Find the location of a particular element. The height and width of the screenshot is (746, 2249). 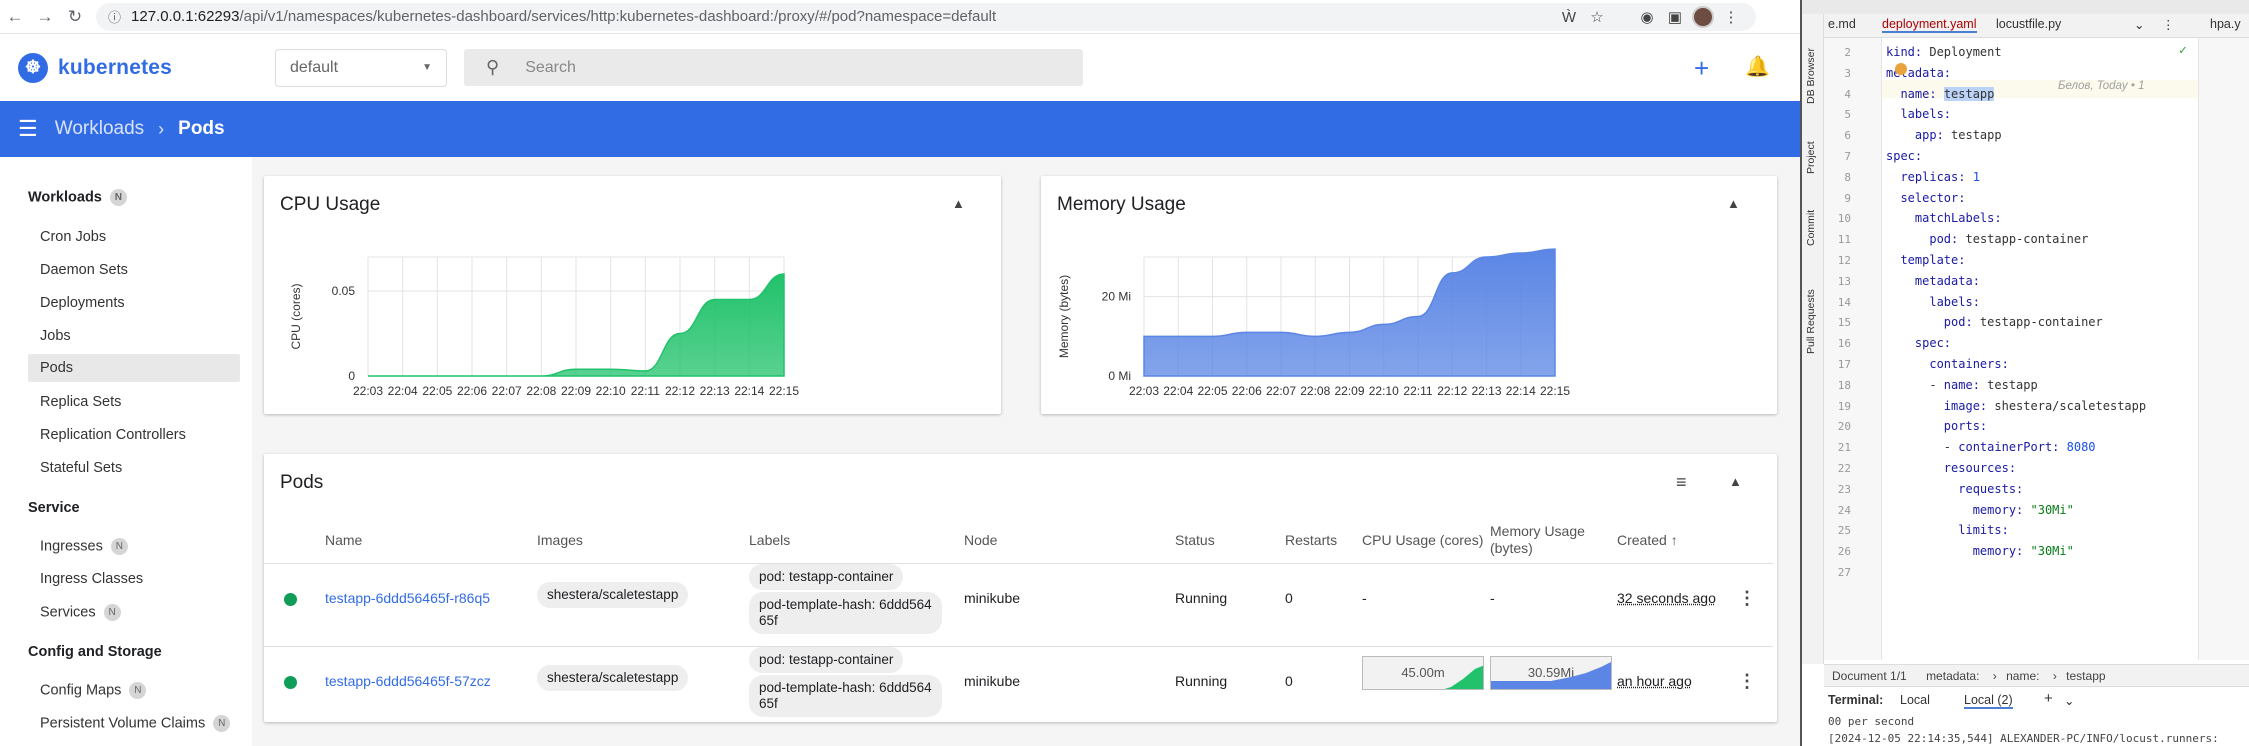

code-line: name: testapp is located at coordinates (1947, 93).